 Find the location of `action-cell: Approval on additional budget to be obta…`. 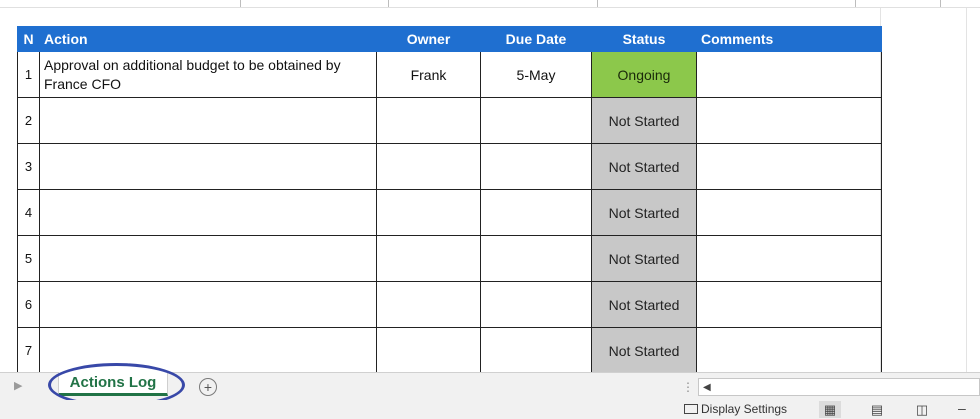

action-cell: Approval on additional budget to be obta… is located at coordinates (208, 74).